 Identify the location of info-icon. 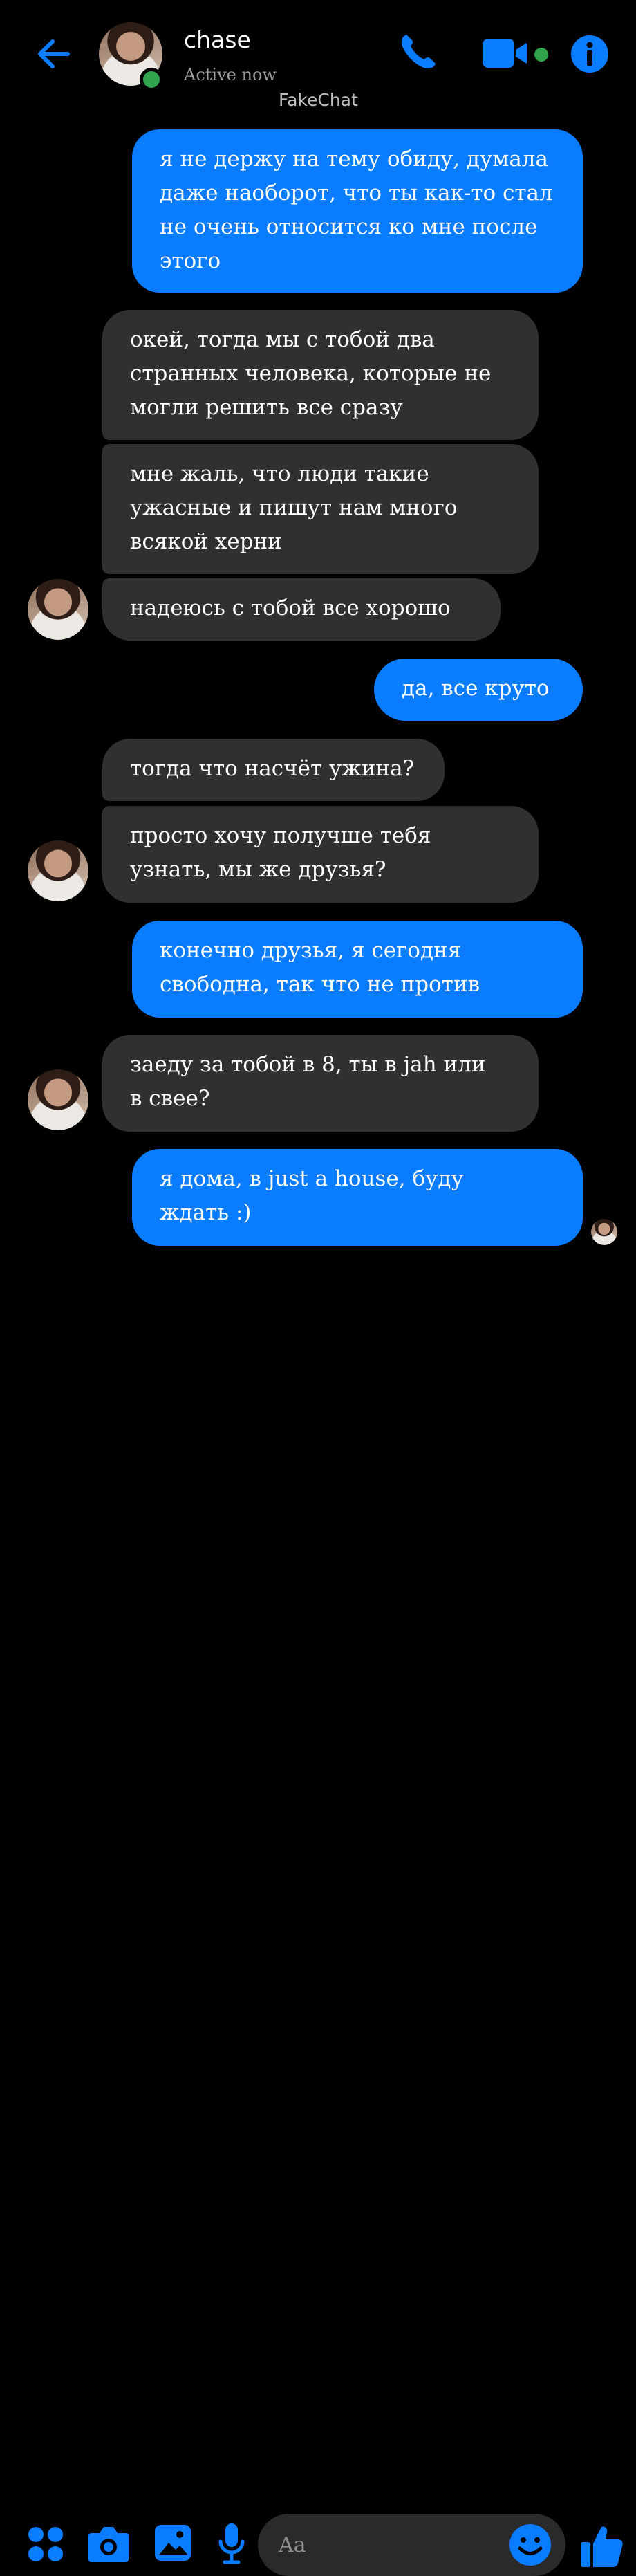
(590, 54).